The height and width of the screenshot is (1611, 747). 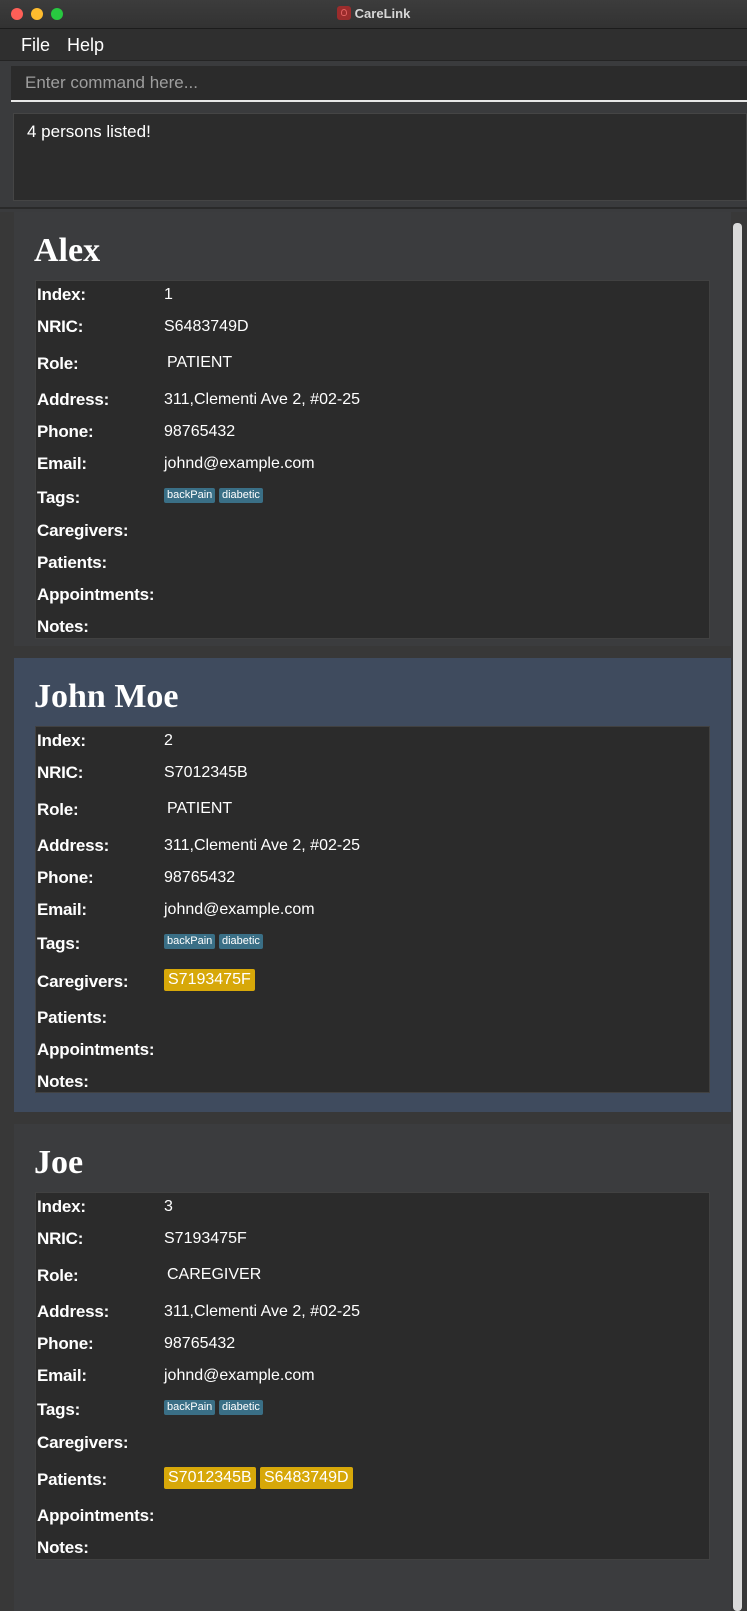 What do you see at coordinates (89, 131) in the screenshot?
I see `result-message: 4 persons listed!` at bounding box center [89, 131].